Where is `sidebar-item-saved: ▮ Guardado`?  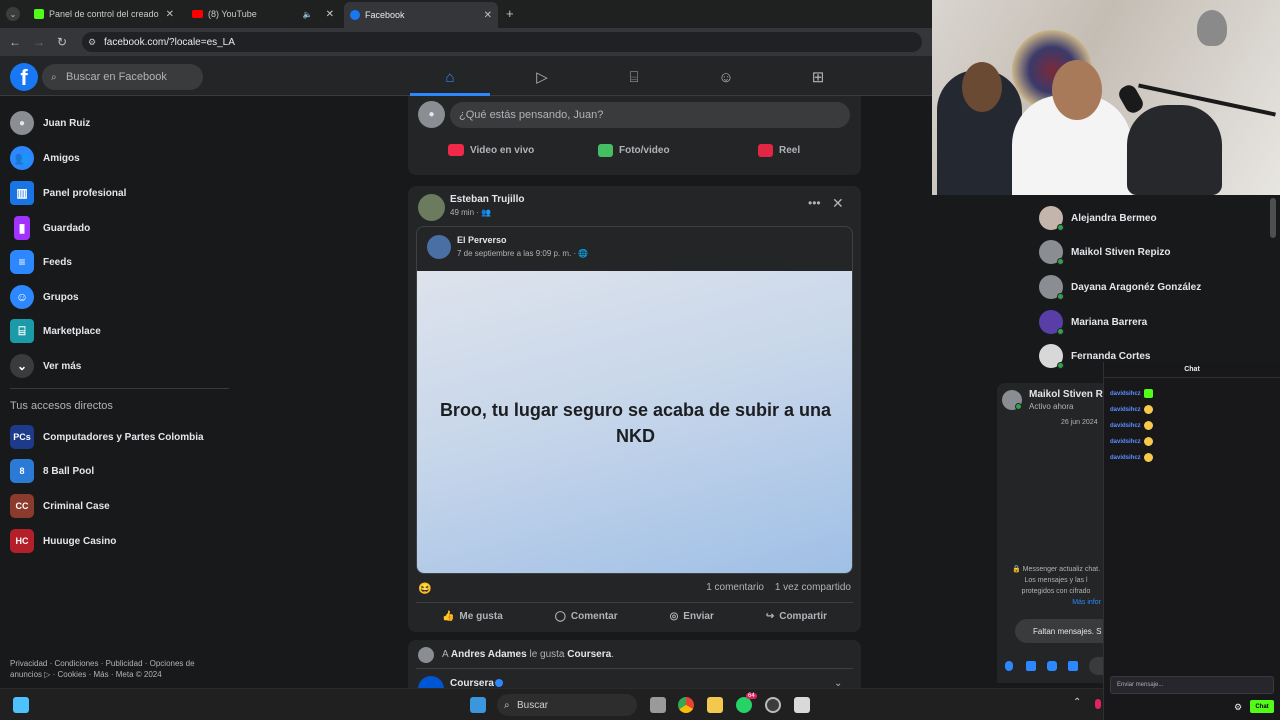
sidebar-item-saved: ▮ Guardado is located at coordinates (50, 228).